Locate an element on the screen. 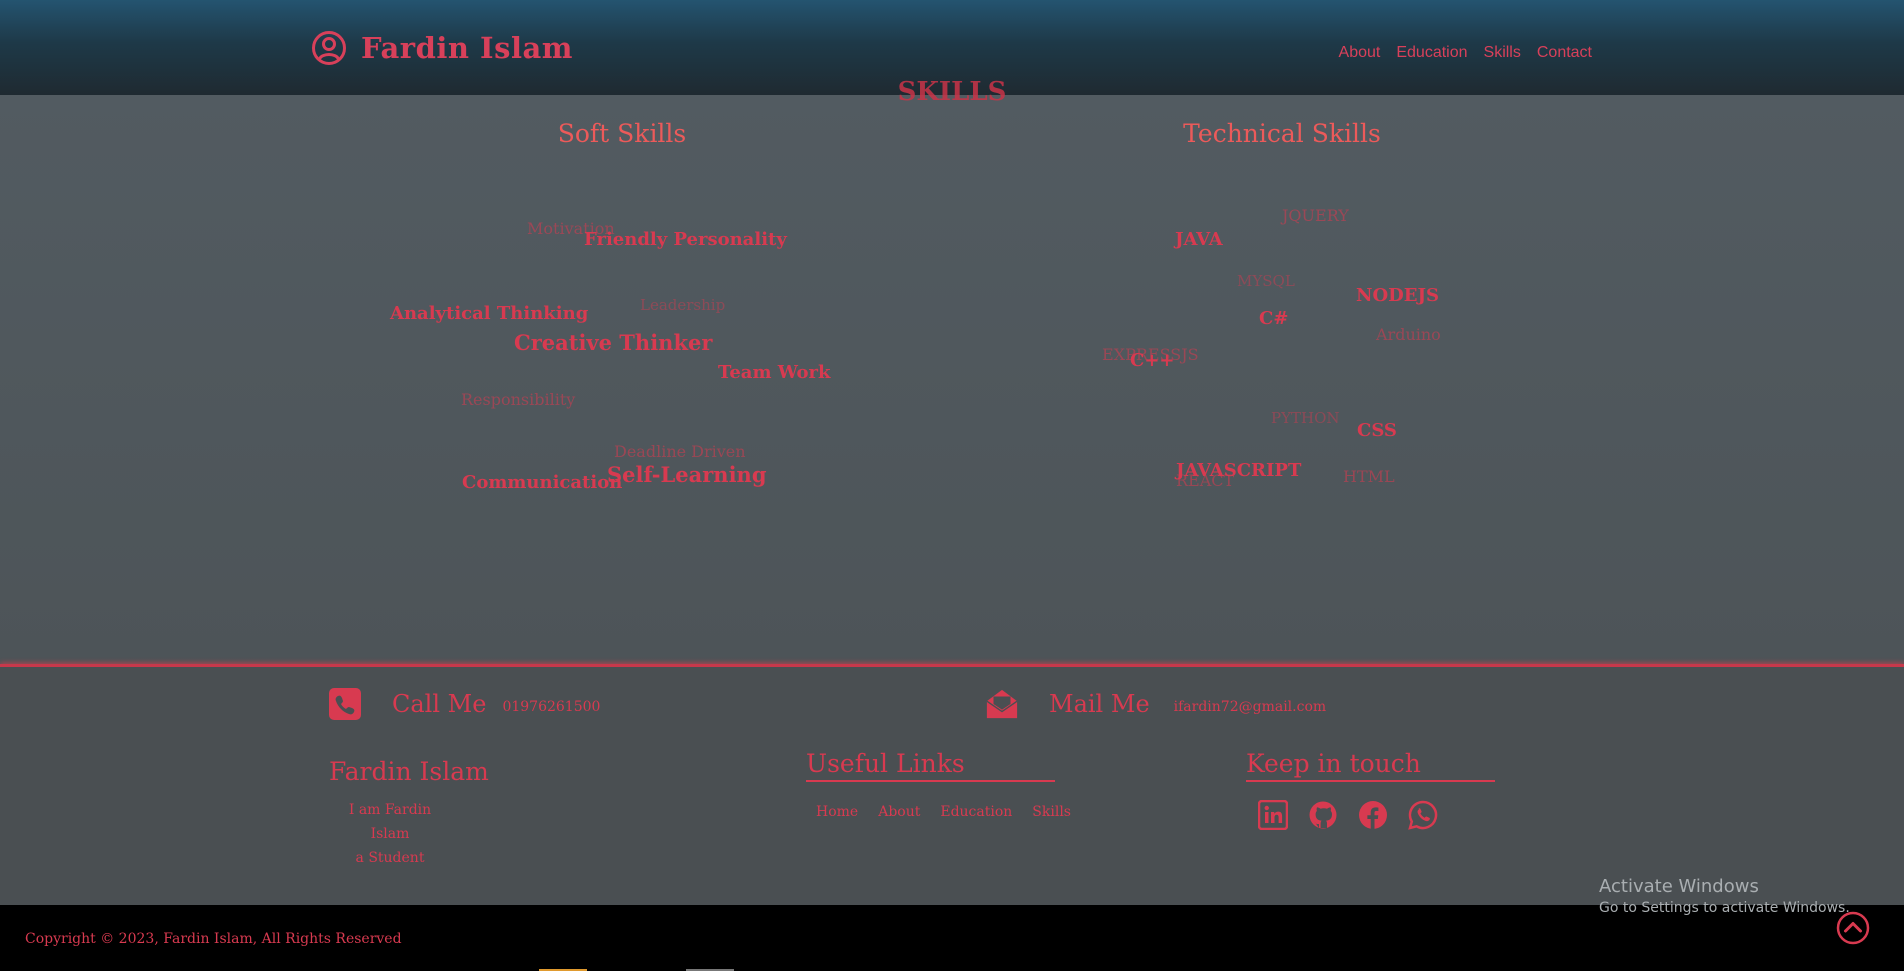 This screenshot has width=1904, height=971. soft-skill-word: Creative Thinker is located at coordinates (613, 342).